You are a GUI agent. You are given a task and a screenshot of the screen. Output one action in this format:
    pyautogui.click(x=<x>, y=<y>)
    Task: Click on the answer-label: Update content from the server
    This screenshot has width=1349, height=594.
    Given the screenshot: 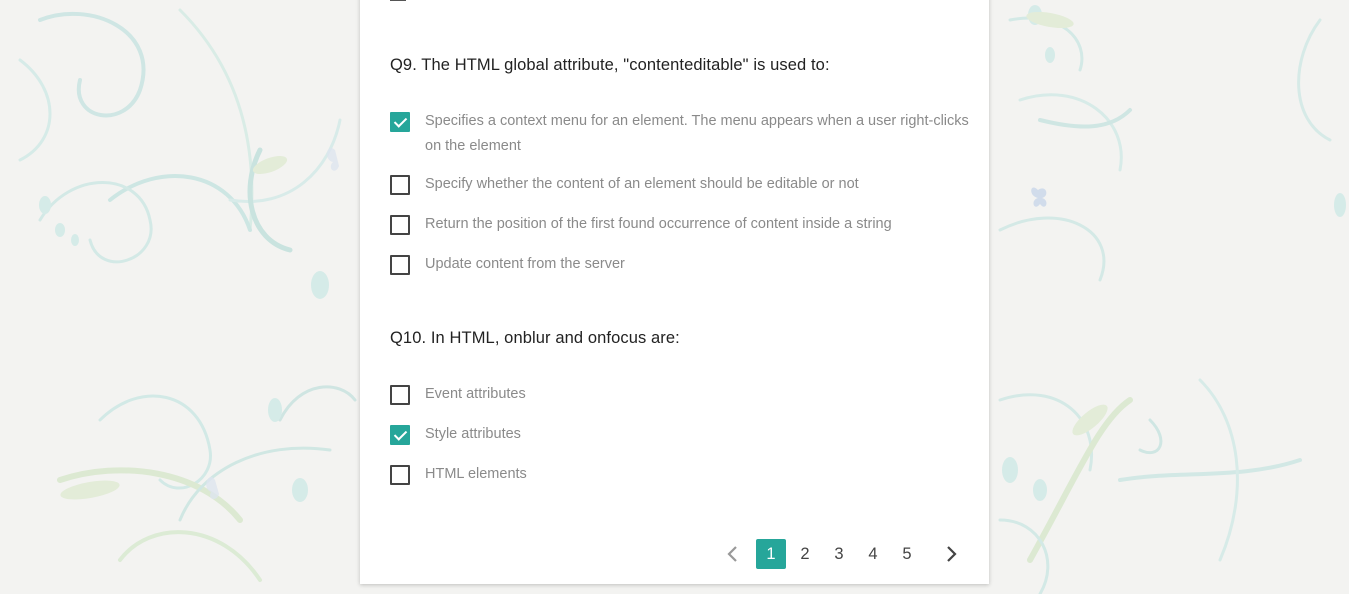 What is the action you would take?
    pyautogui.click(x=525, y=264)
    